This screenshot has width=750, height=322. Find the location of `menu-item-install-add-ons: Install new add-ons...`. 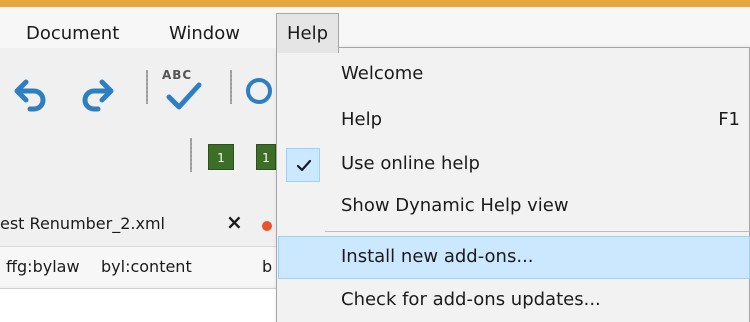

menu-item-install-add-ons: Install new add-ons... is located at coordinates (514, 257).